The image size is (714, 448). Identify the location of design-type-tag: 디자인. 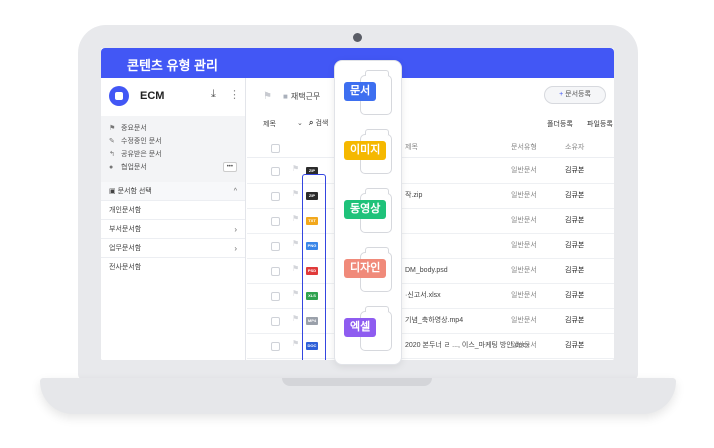
(365, 268).